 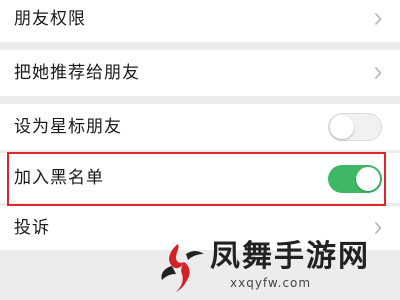 I want to click on settings-item-label: 把她推荐给朋友, so click(x=77, y=73).